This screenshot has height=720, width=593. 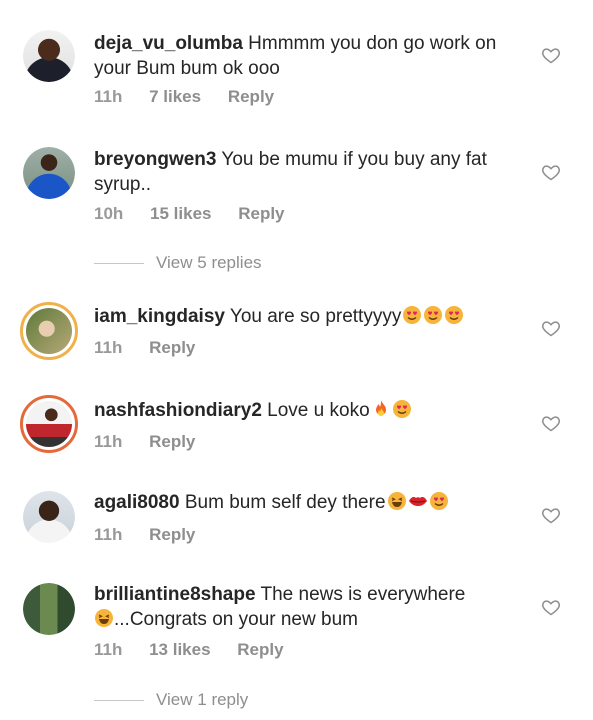 I want to click on kiss-lips-emoji, so click(x=417, y=501).